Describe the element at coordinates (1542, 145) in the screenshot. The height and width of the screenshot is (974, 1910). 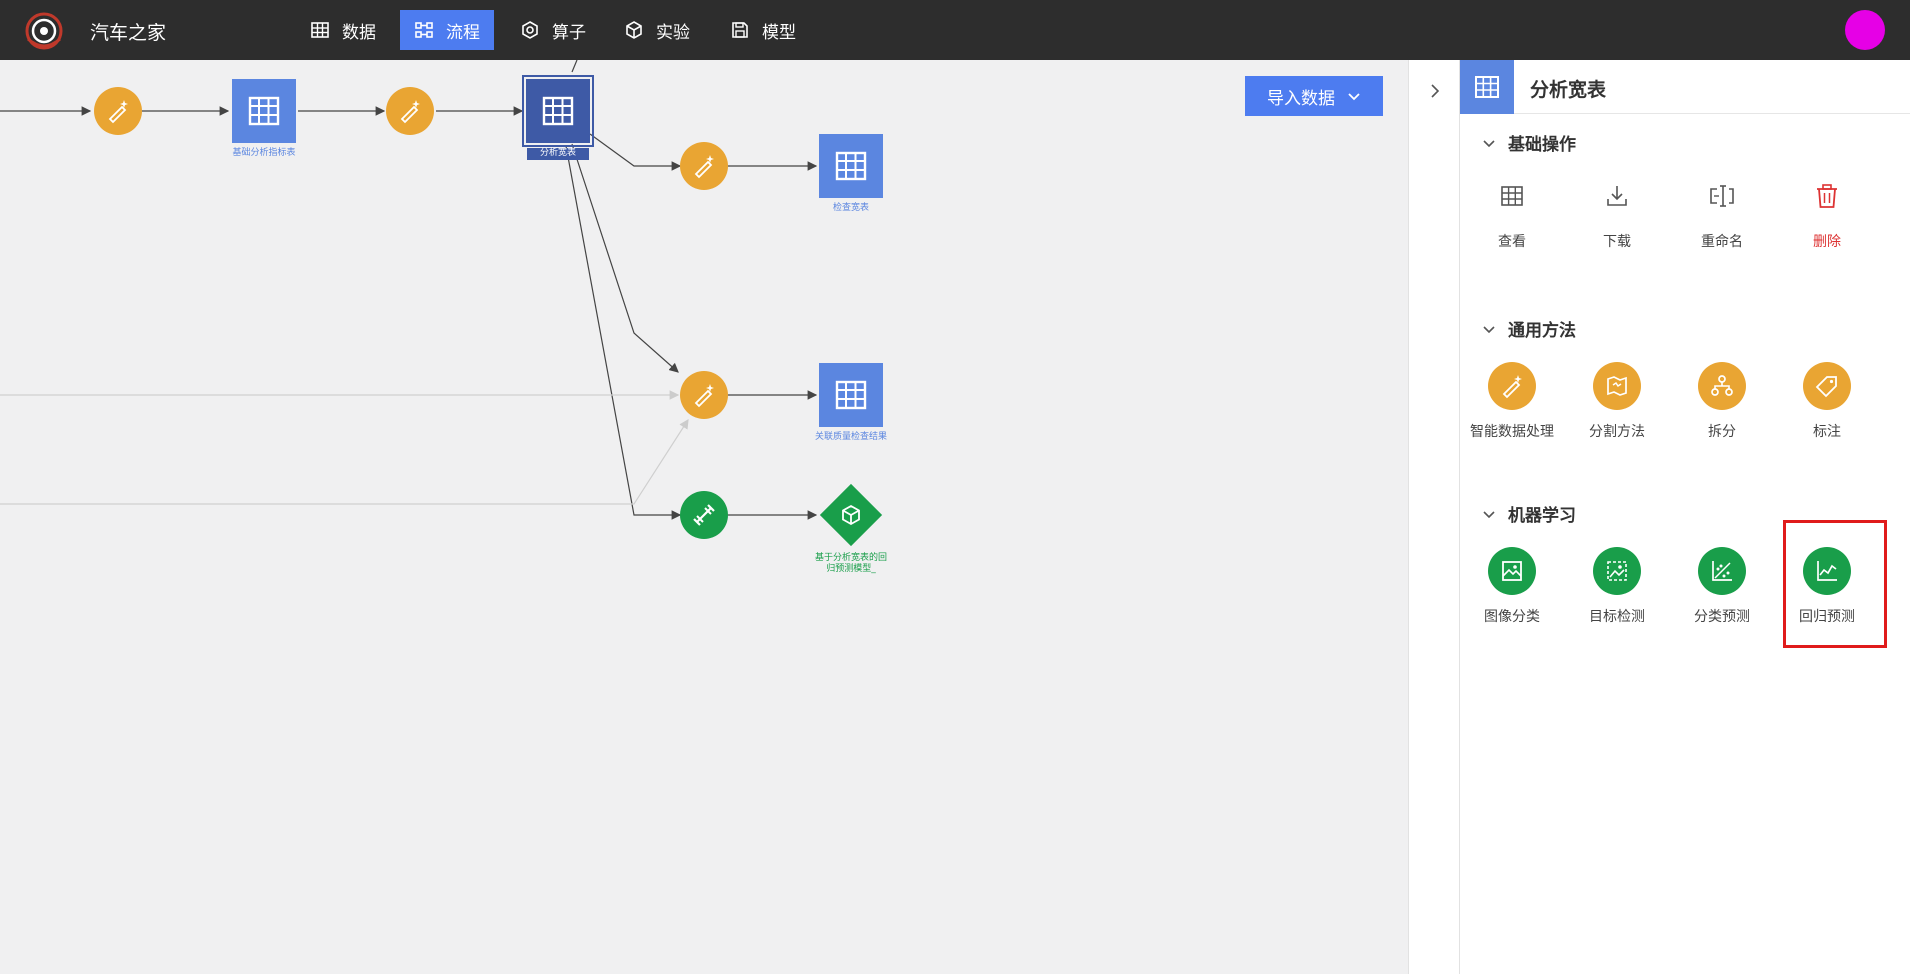
I see `section-basic-ops-title: 基础操作` at that location.